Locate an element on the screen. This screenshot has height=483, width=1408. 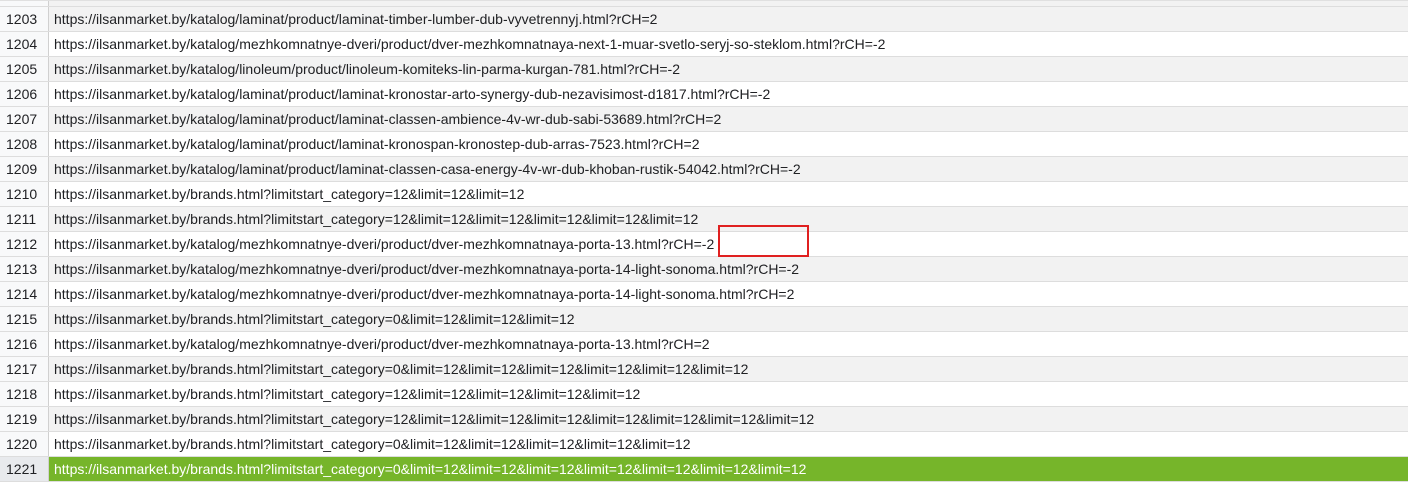
row-number-cell: 1214 is located at coordinates (24, 294).